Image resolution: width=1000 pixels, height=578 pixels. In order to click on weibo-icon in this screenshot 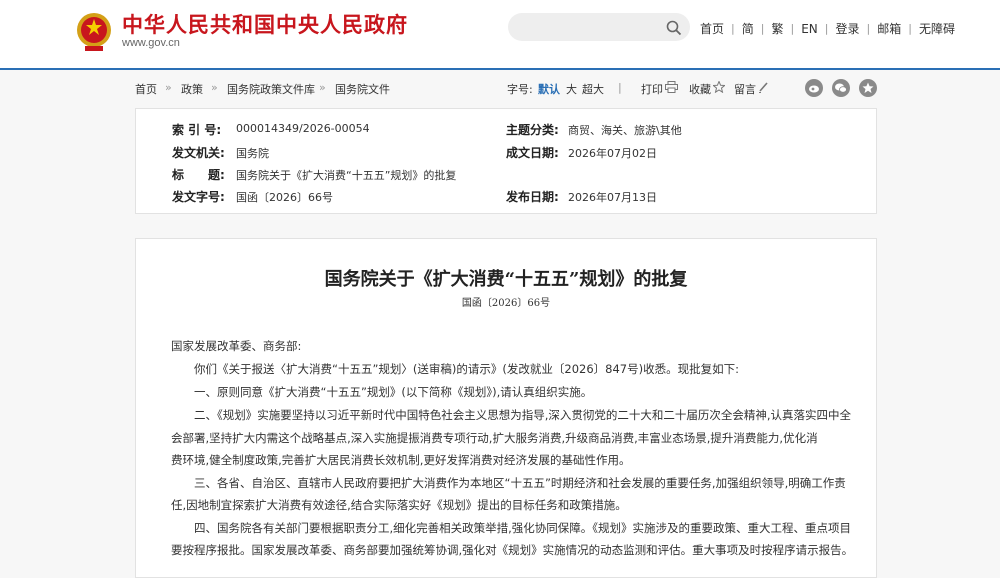, I will do `click(814, 88)`.